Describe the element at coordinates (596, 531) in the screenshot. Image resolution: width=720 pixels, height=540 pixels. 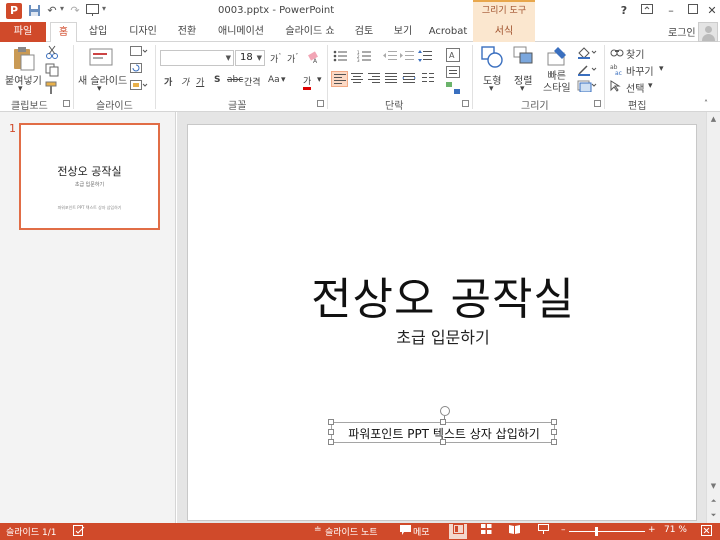
I see `zoom-slider-thumb` at that location.